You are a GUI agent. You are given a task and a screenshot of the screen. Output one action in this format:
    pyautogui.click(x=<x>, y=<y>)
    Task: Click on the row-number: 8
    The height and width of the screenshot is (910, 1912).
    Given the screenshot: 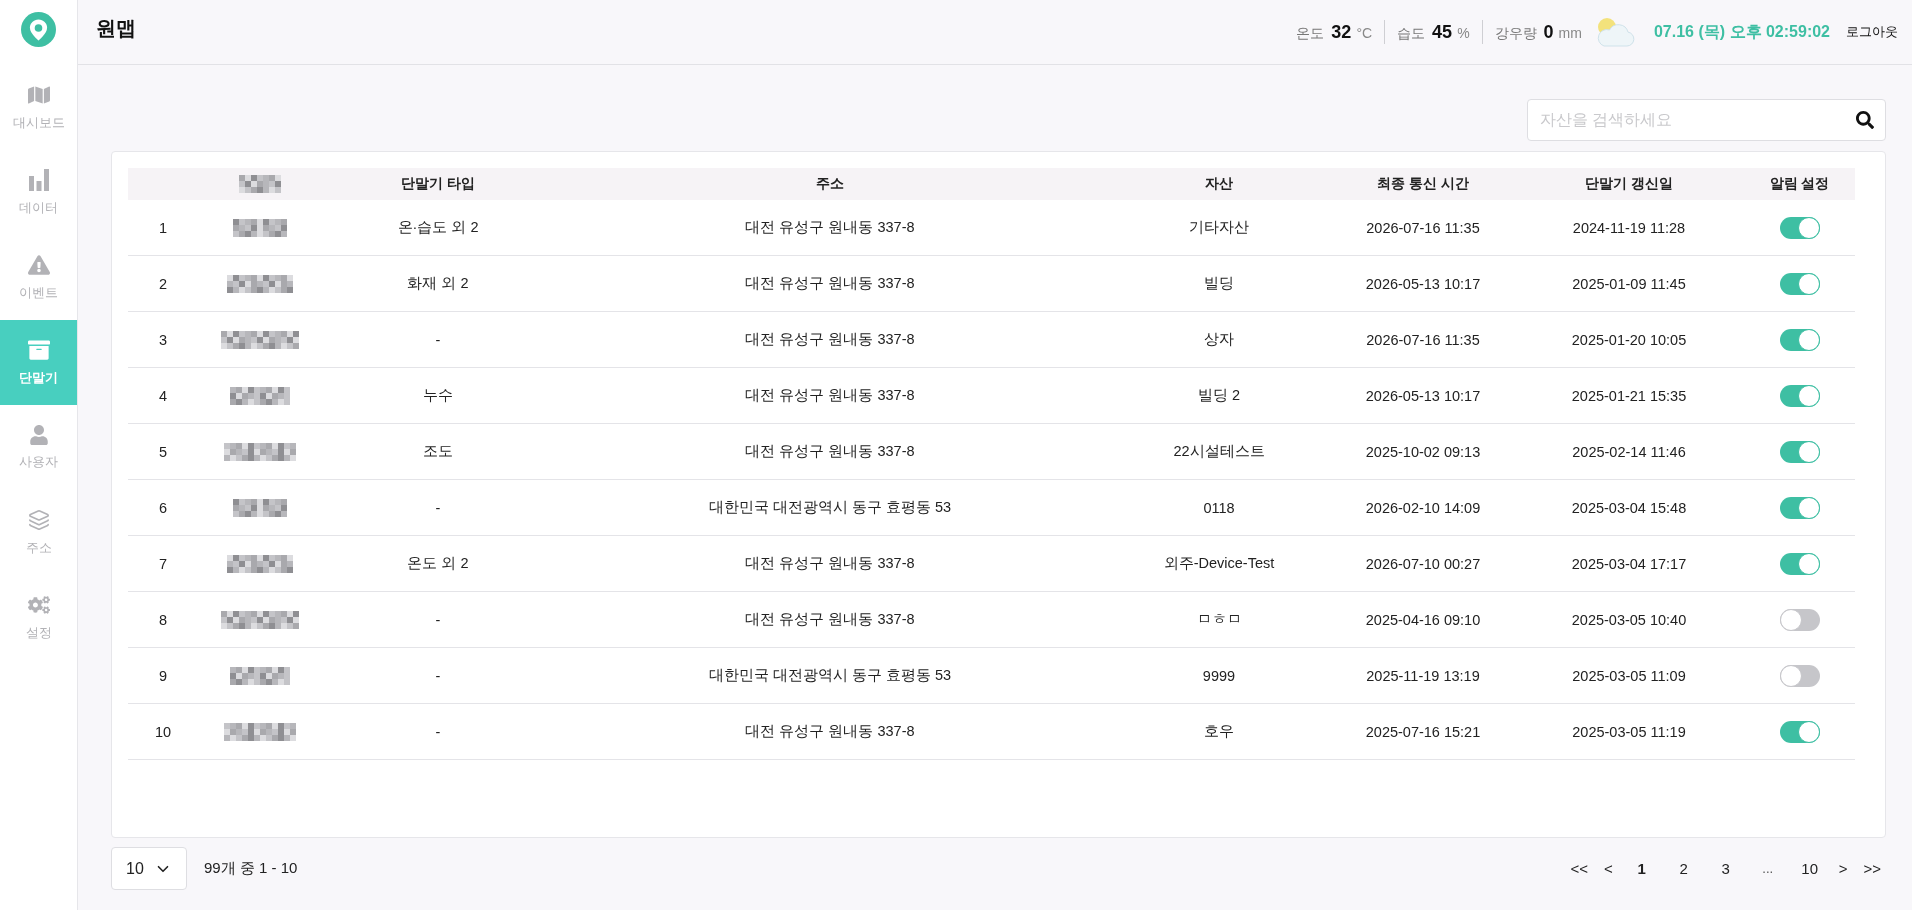 What is the action you would take?
    pyautogui.click(x=163, y=619)
    